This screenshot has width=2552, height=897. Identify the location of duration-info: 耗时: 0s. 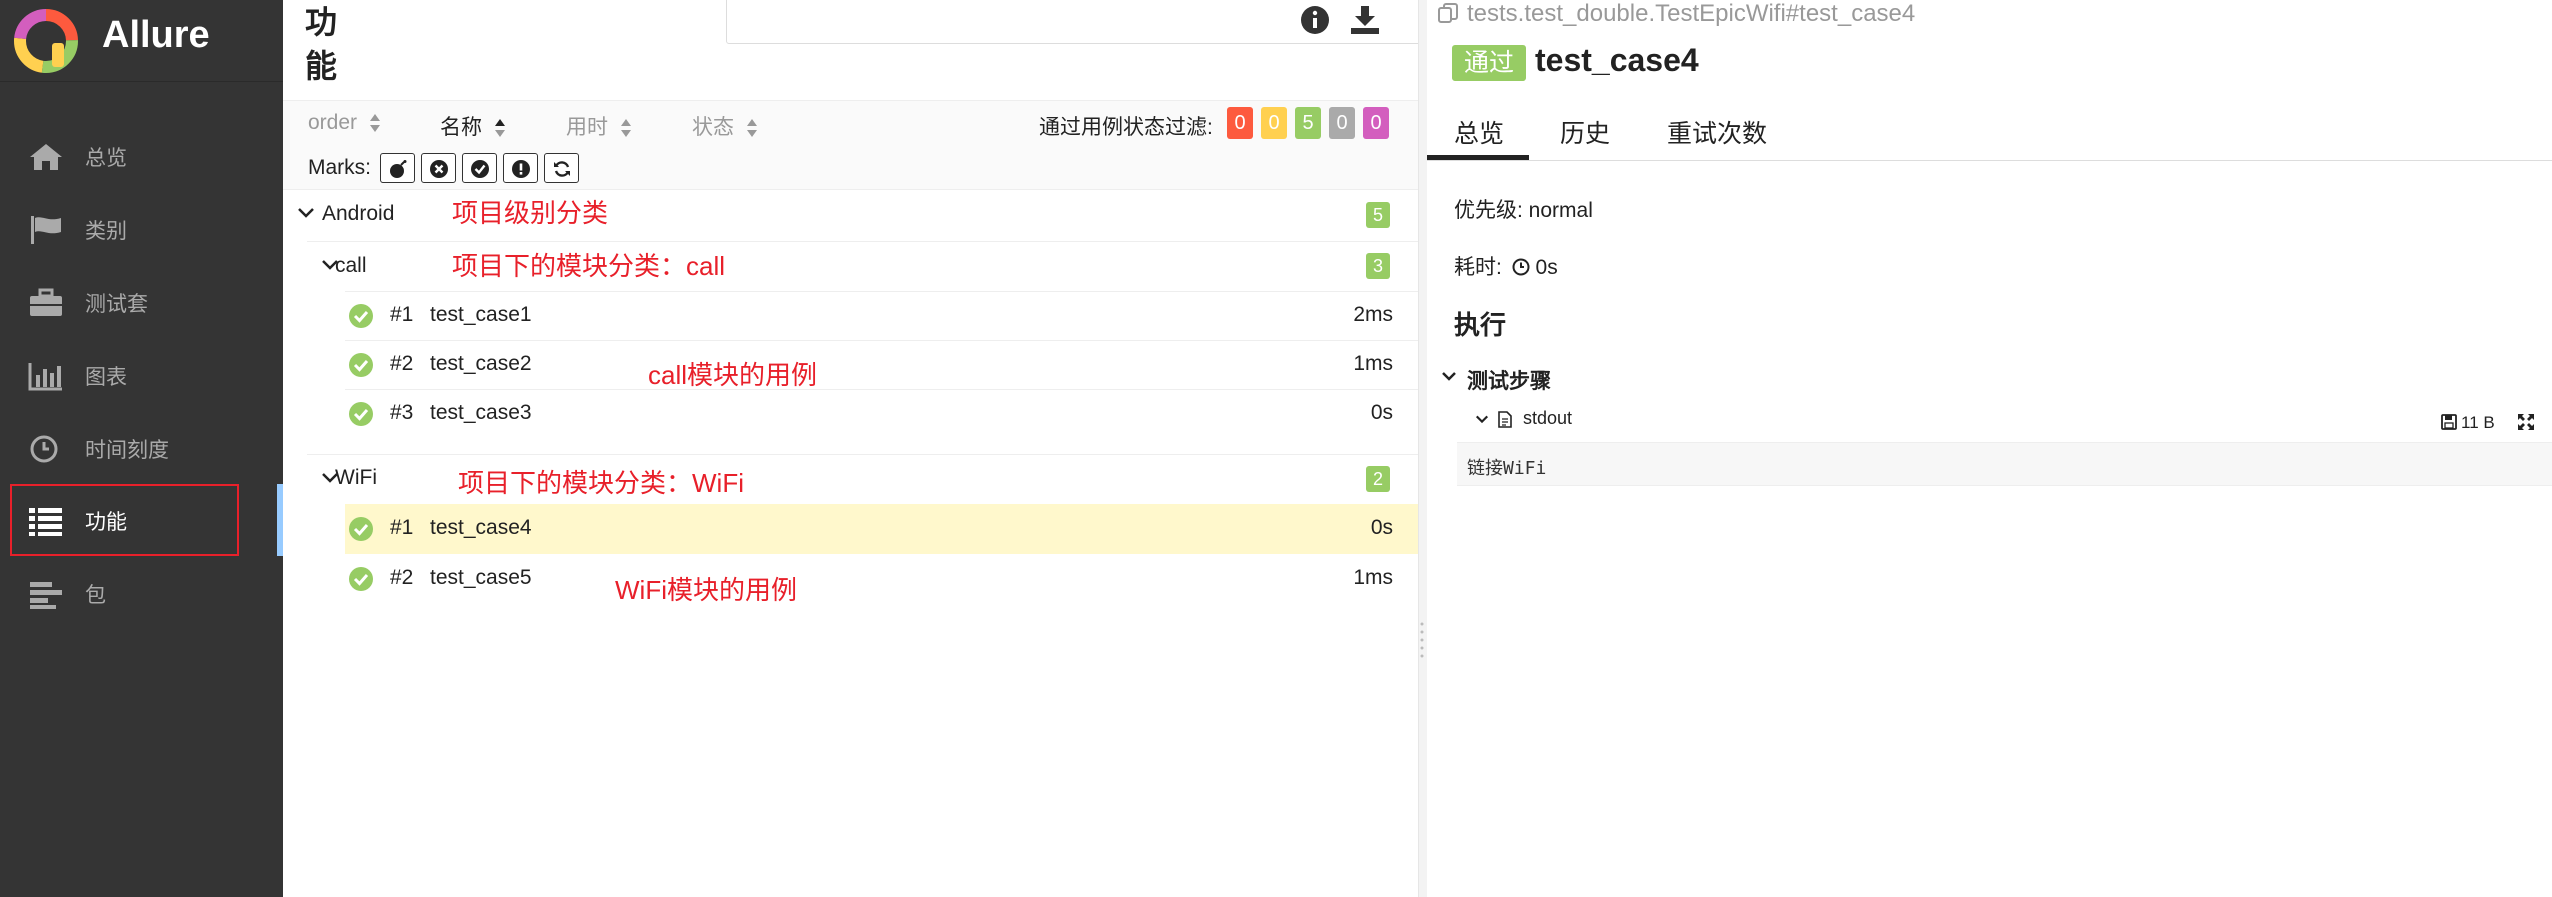
(1506, 266).